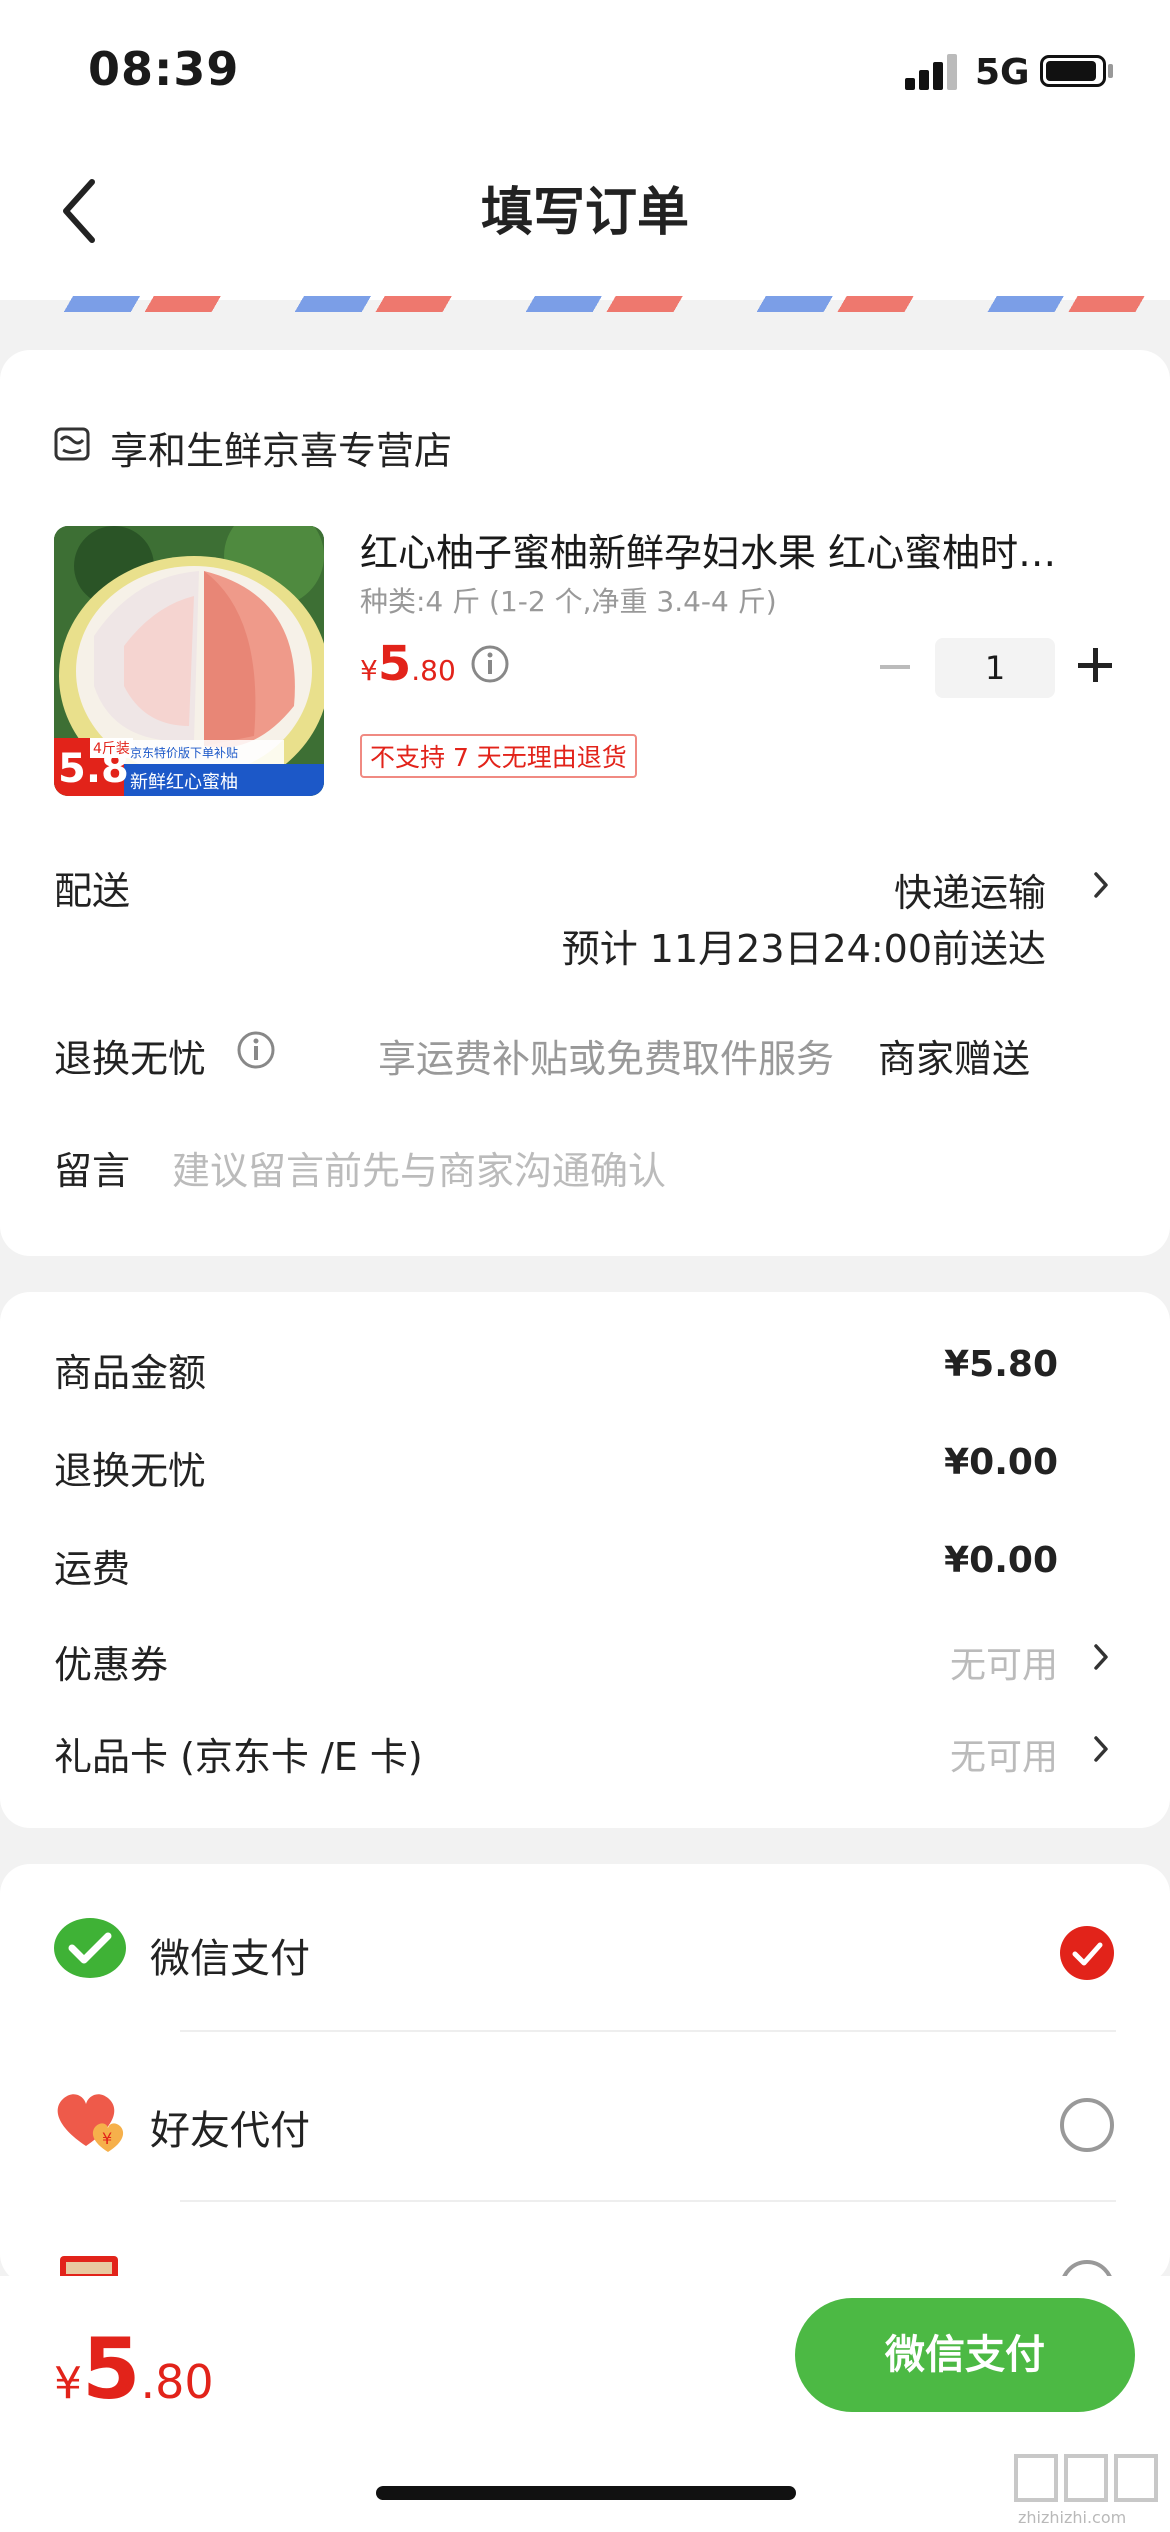  Describe the element at coordinates (1095, 665) in the screenshot. I see `increase-button` at that location.